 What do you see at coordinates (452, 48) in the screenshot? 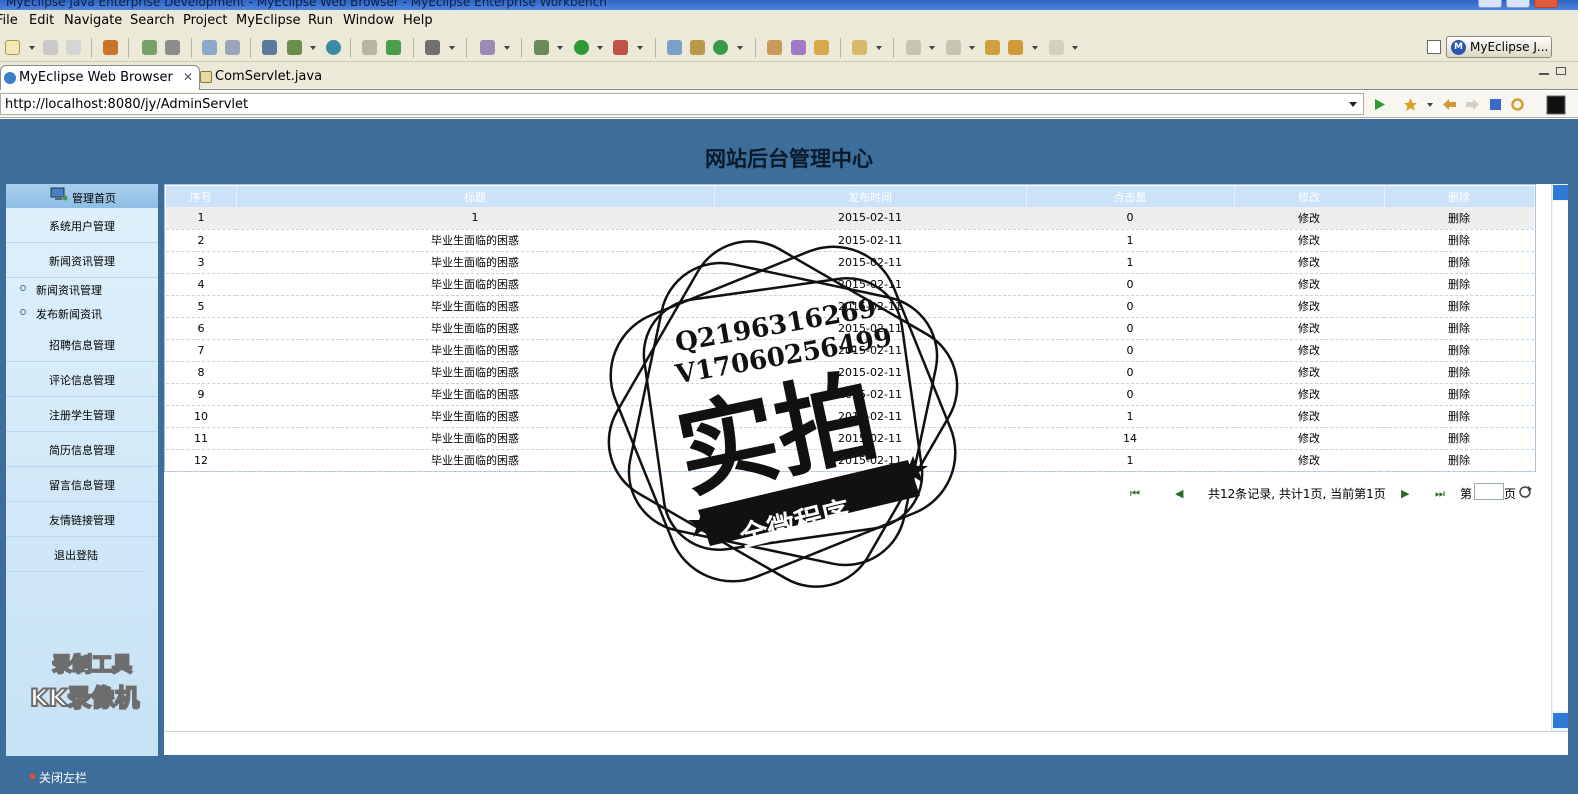
I see `camera-dropdown-icon` at bounding box center [452, 48].